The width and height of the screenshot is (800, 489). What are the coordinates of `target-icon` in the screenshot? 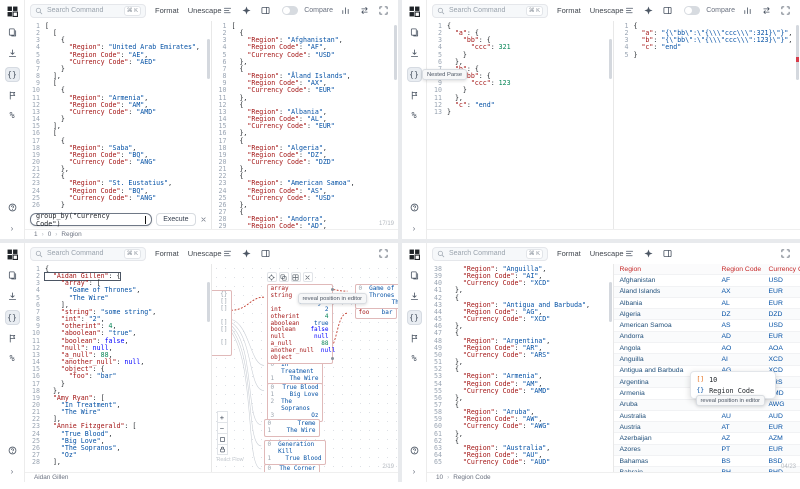 It's located at (271, 277).